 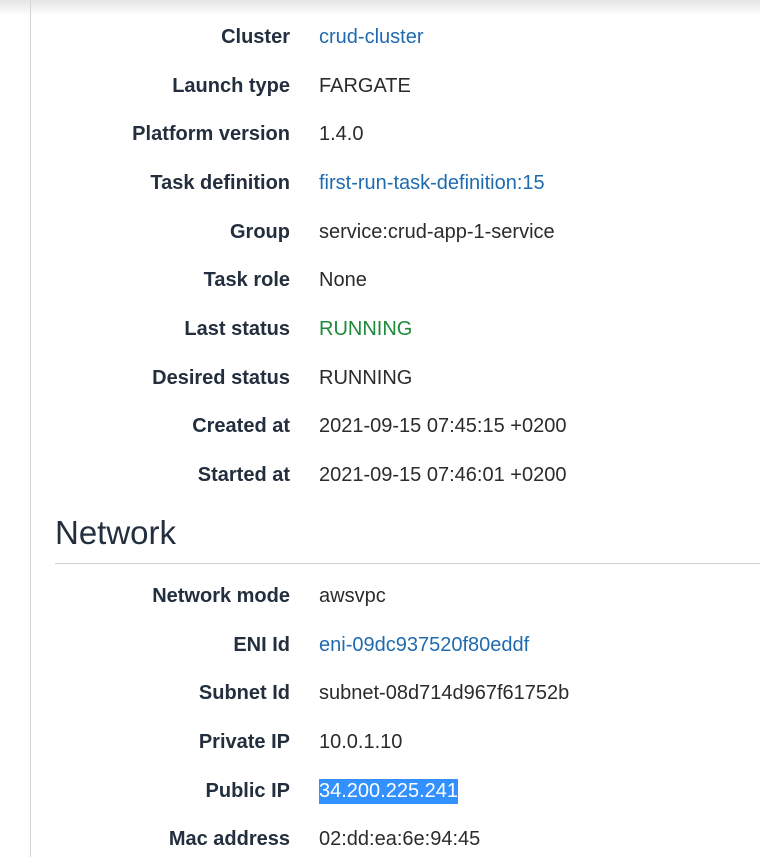 What do you see at coordinates (437, 231) in the screenshot?
I see `group-value: service:crud-app-1-service` at bounding box center [437, 231].